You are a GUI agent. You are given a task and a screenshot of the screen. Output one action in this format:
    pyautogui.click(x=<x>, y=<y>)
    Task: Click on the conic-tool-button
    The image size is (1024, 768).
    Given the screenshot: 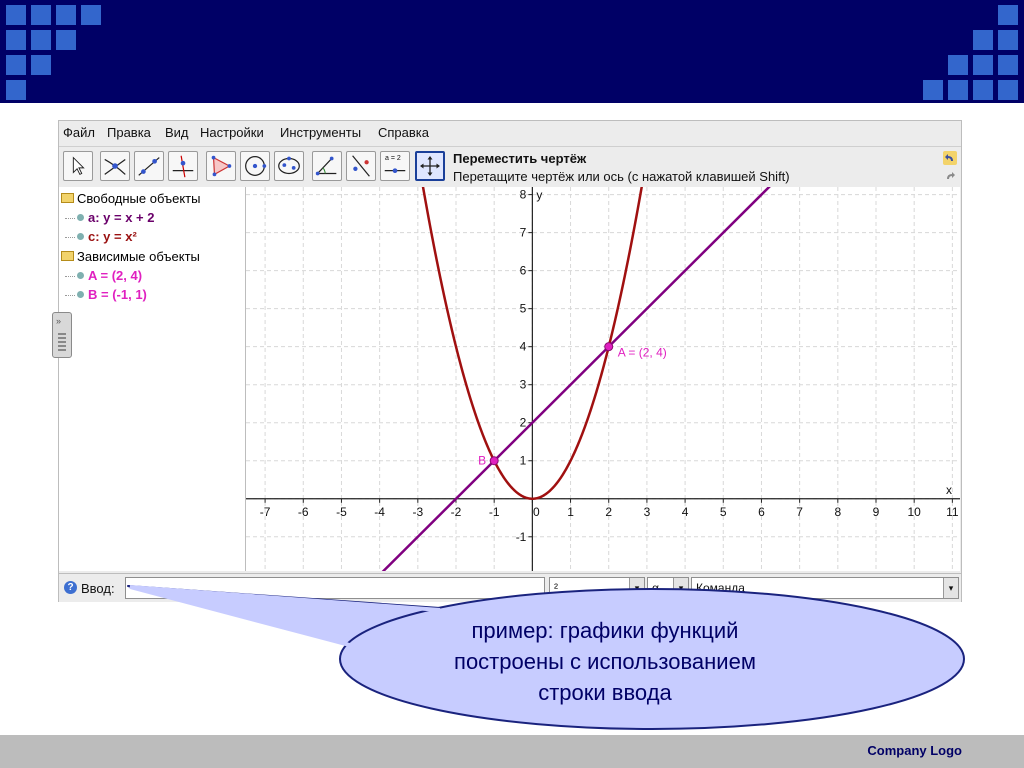 What is the action you would take?
    pyautogui.click(x=289, y=166)
    